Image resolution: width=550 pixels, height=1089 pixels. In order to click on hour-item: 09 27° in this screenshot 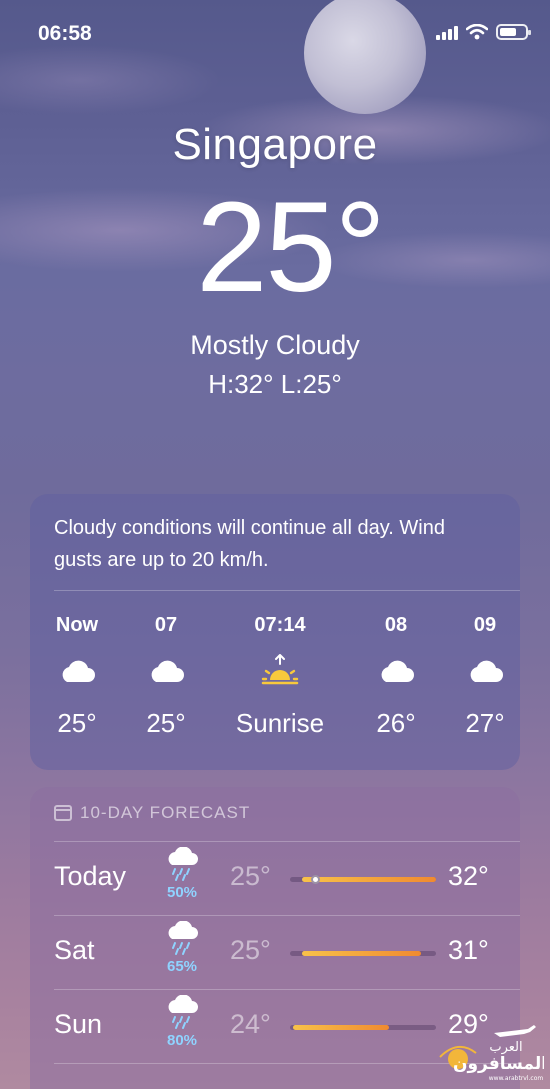, I will do `click(485, 676)`.